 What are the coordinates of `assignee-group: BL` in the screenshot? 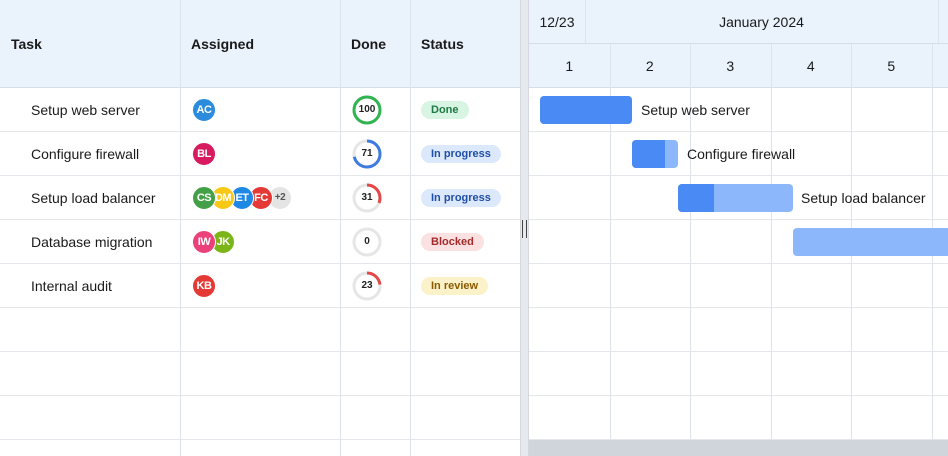 It's located at (204, 153).